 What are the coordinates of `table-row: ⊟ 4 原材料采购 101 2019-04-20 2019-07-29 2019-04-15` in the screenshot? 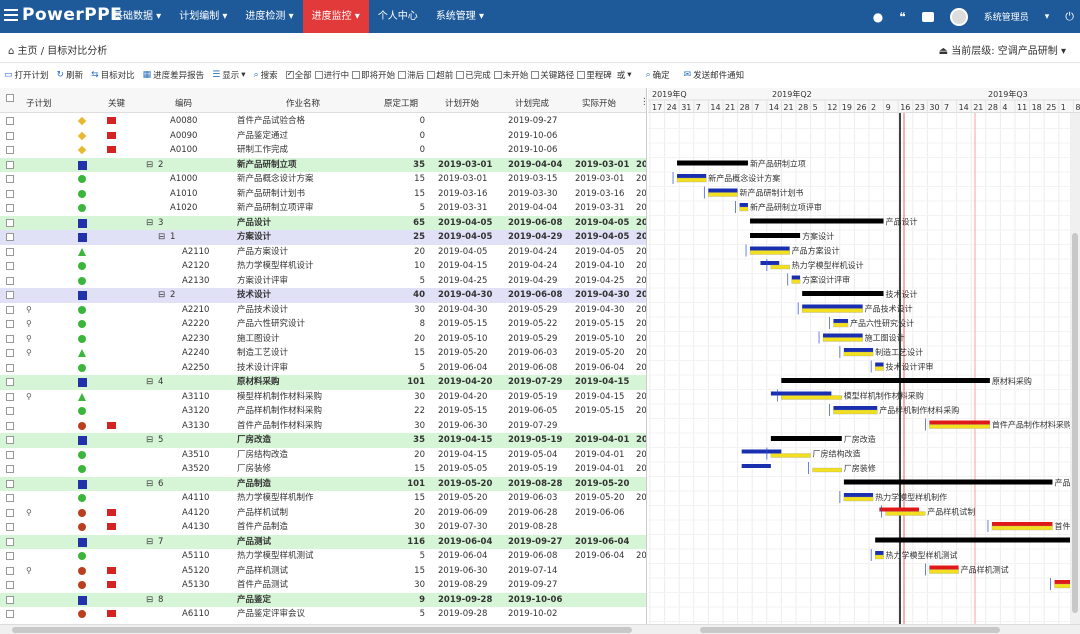 It's located at (323, 382).